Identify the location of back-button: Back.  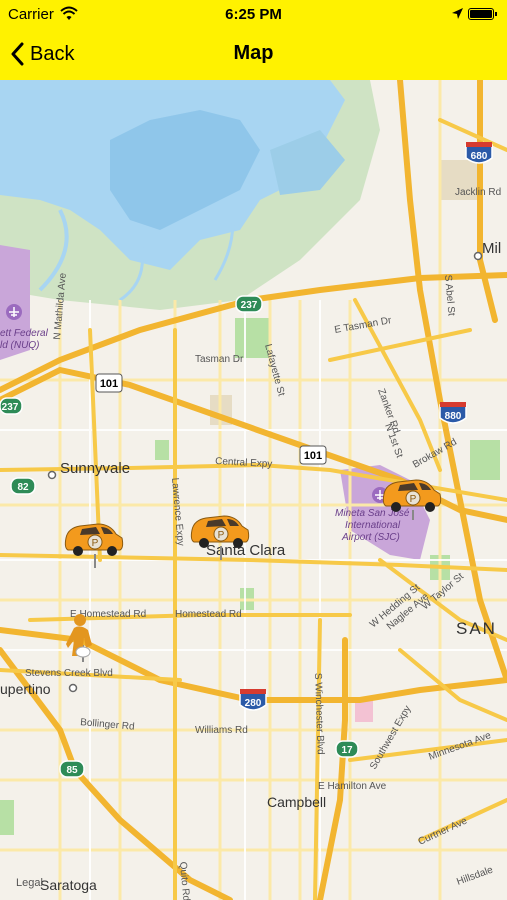
(42, 54).